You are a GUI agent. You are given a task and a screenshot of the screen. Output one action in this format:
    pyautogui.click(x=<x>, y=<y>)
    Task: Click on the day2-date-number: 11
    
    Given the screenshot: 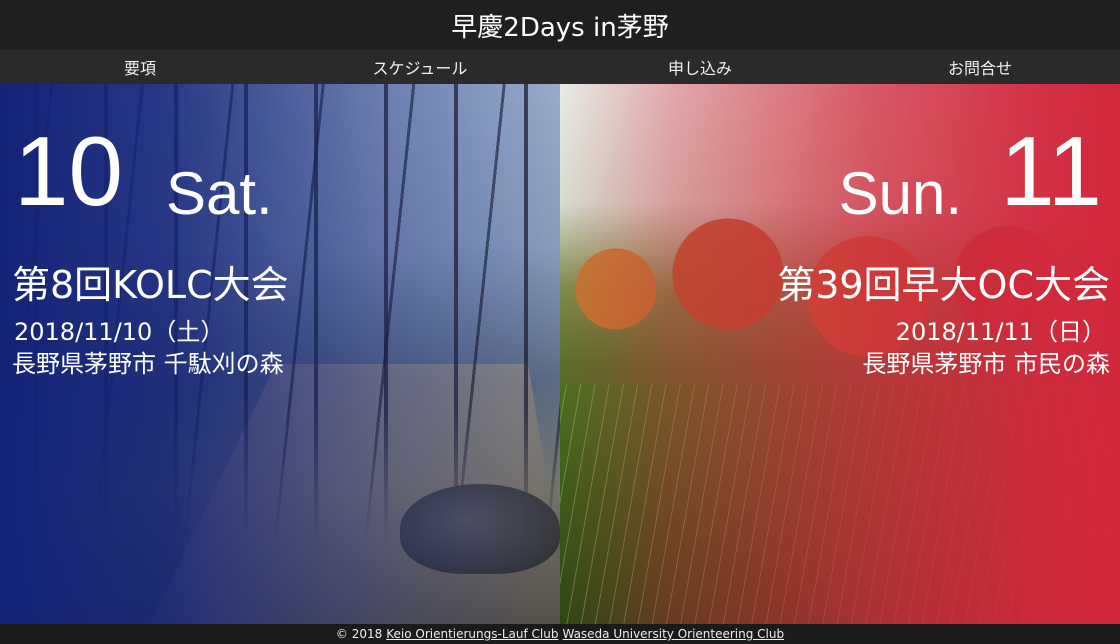 What is the action you would take?
    pyautogui.click(x=1051, y=171)
    